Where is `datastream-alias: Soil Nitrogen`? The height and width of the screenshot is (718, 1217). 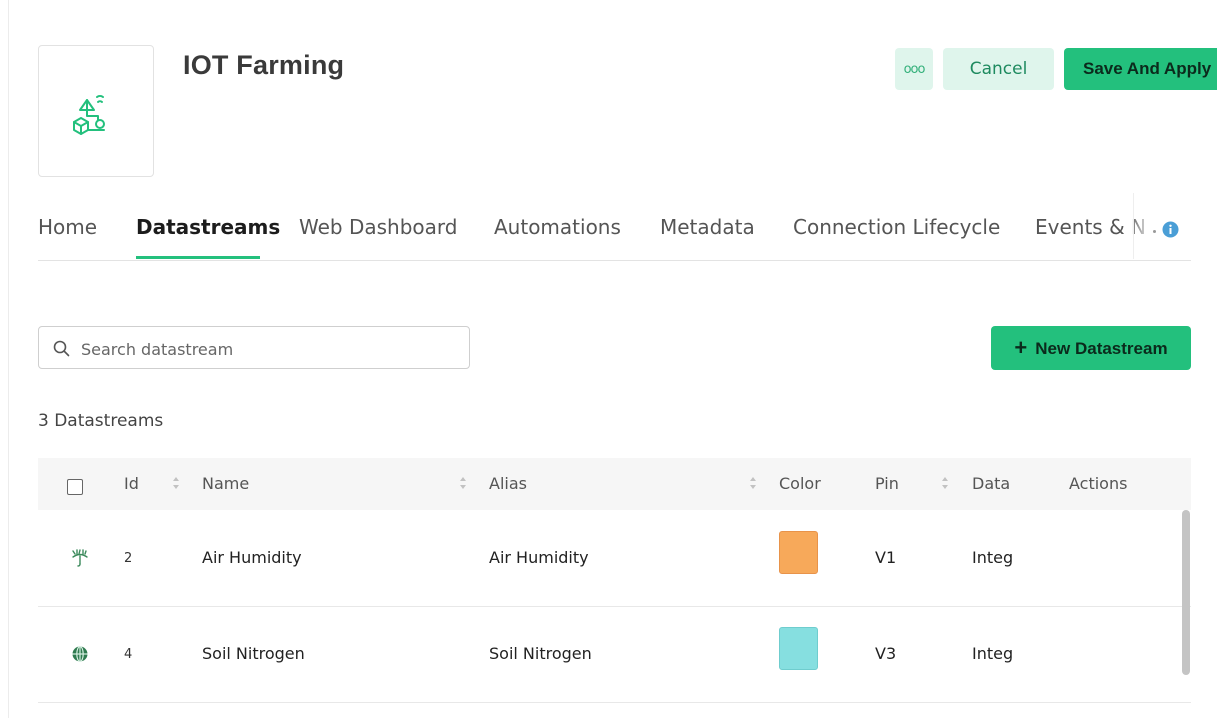 datastream-alias: Soil Nitrogen is located at coordinates (540, 653).